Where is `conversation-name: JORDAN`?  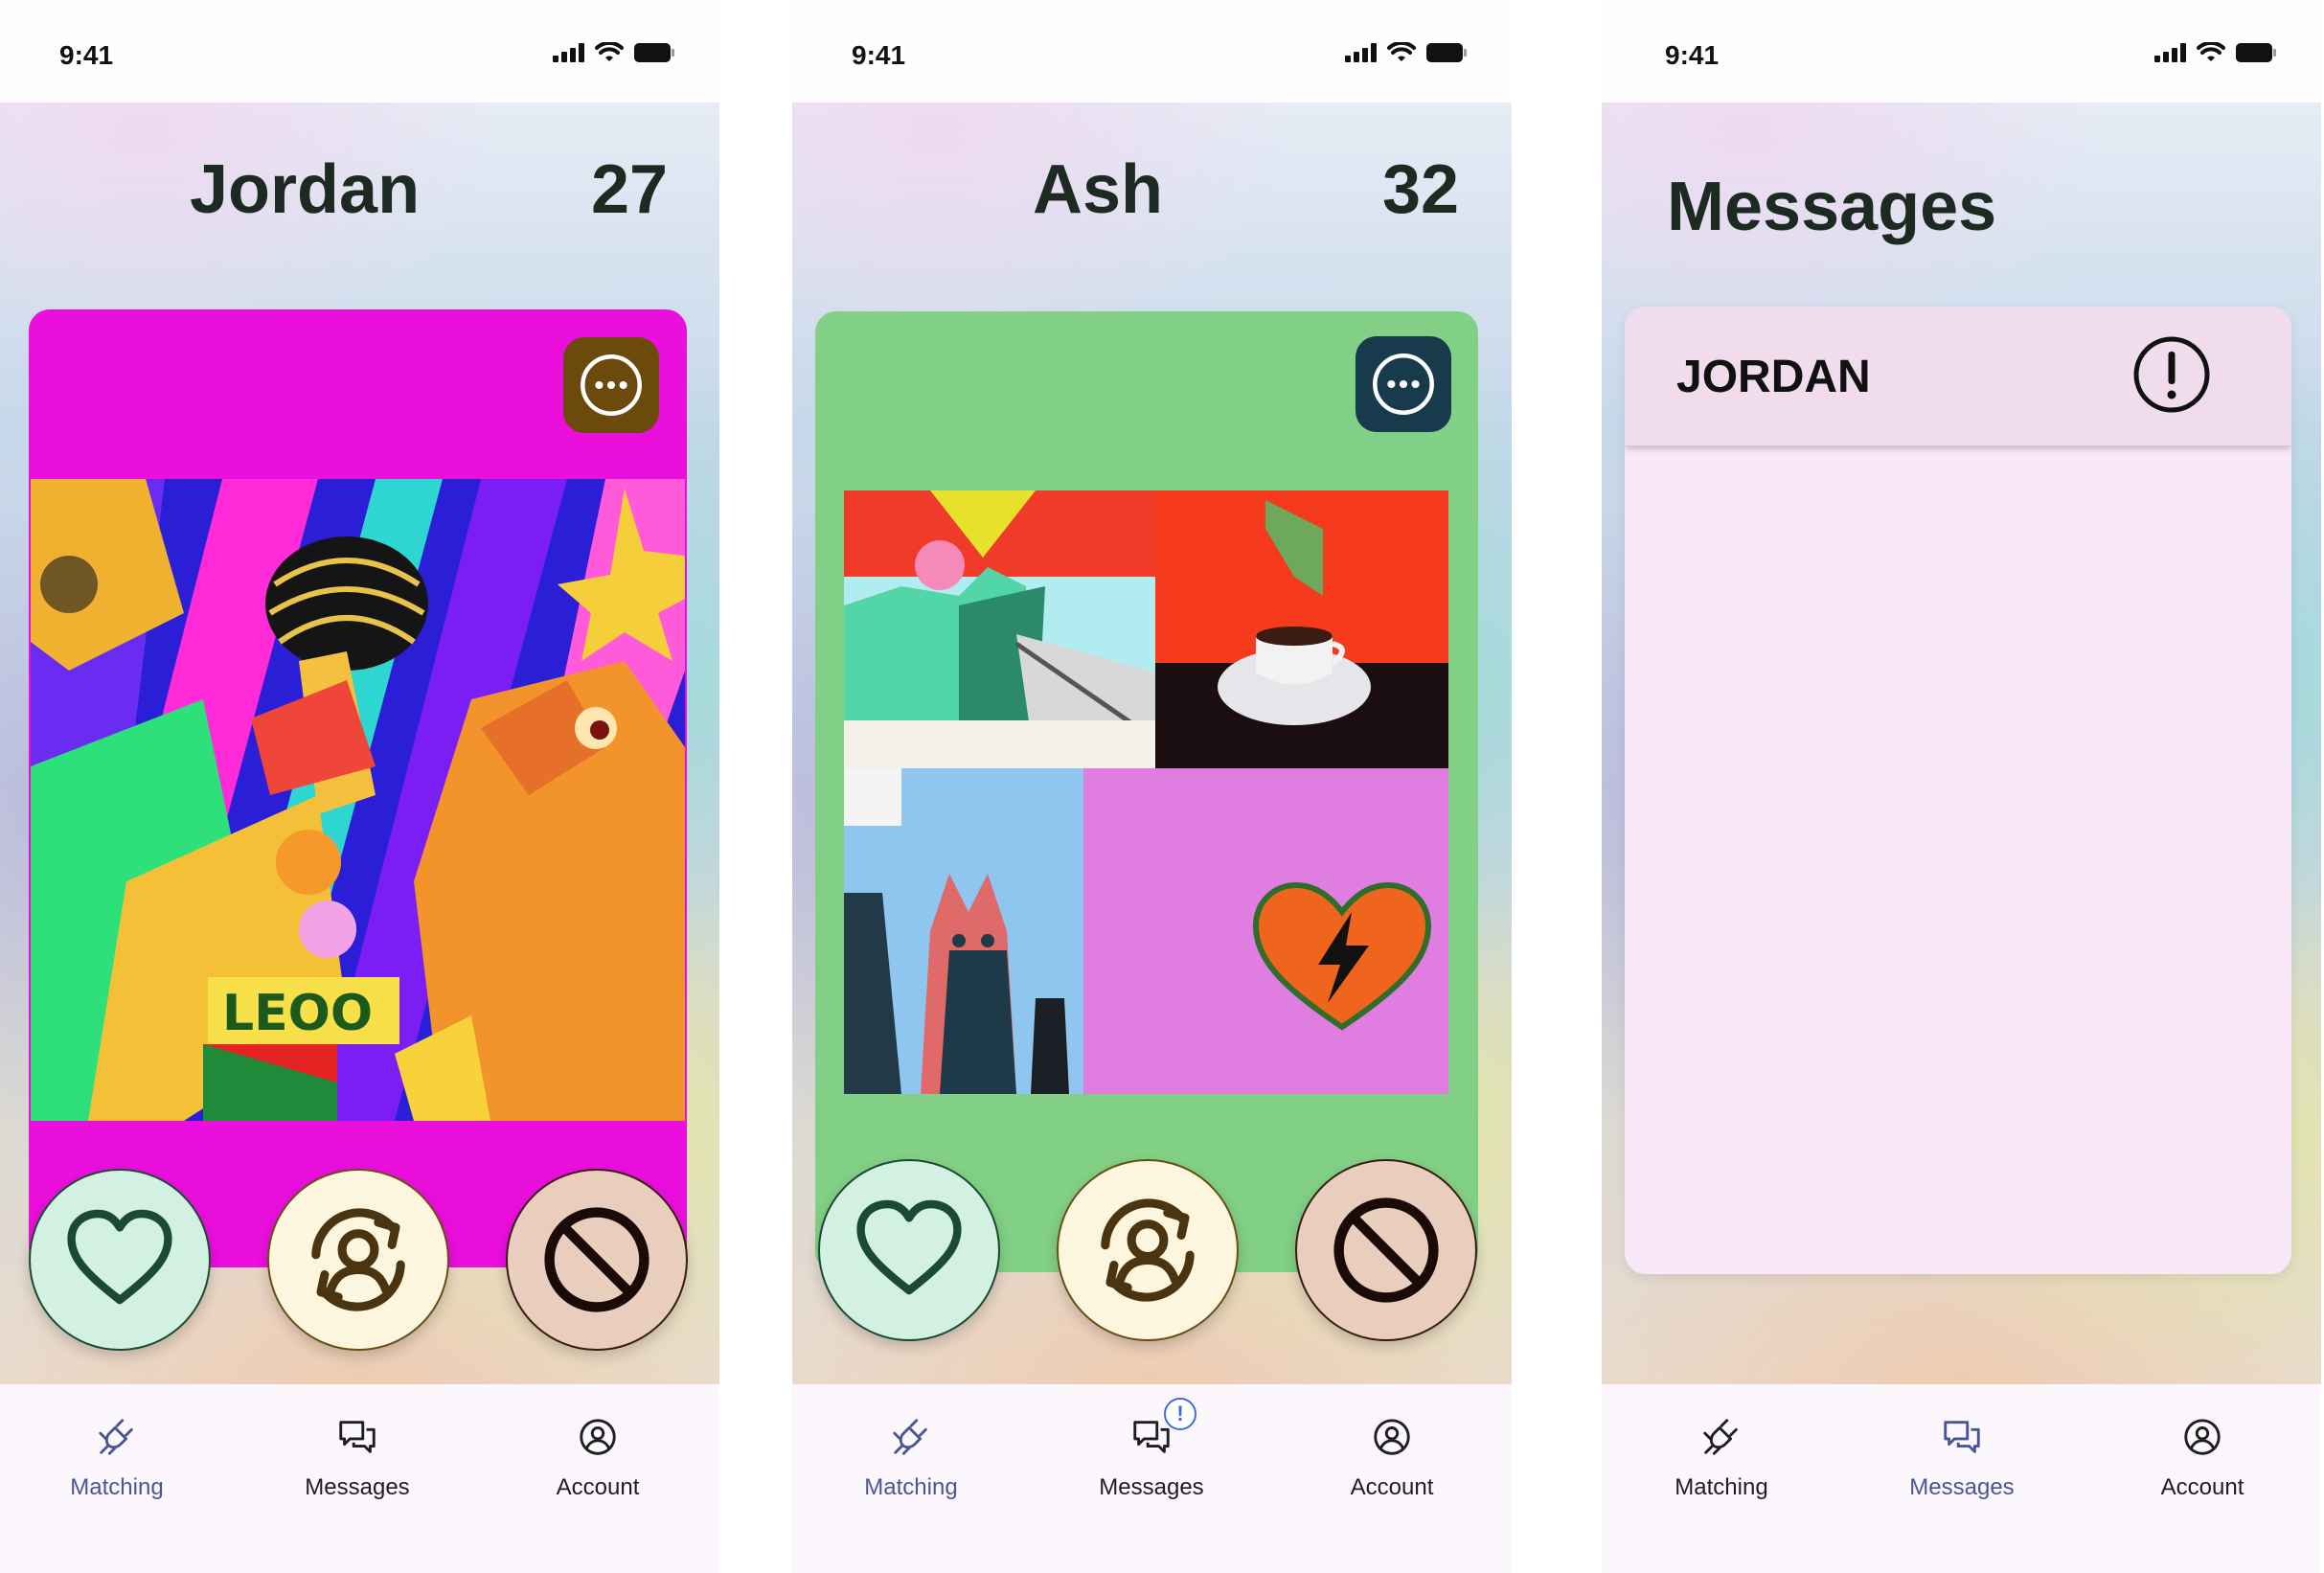
conversation-name: JORDAN is located at coordinates (1773, 377).